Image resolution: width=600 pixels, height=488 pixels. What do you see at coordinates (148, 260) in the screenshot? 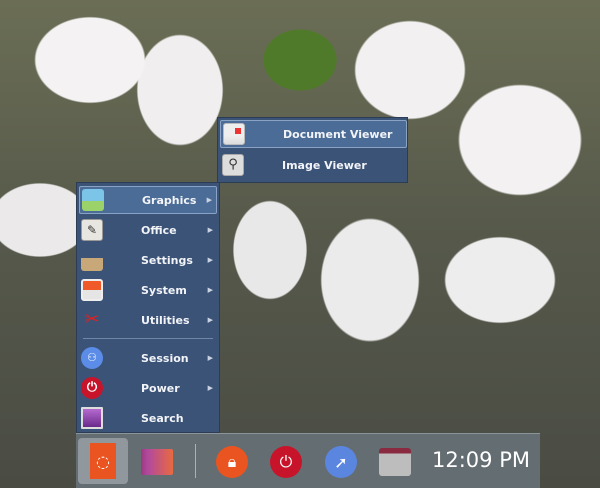
I see `menu-item-settings: Settings ▶` at bounding box center [148, 260].